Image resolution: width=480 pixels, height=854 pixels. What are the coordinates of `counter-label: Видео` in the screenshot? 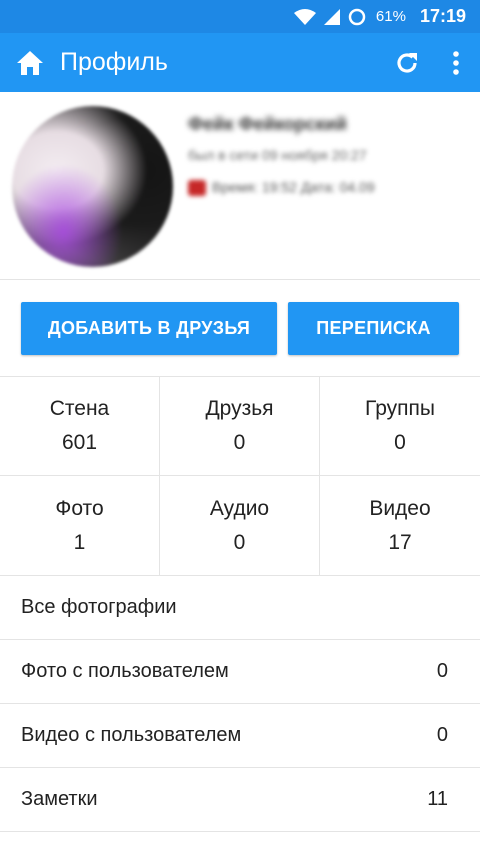 It's located at (400, 508).